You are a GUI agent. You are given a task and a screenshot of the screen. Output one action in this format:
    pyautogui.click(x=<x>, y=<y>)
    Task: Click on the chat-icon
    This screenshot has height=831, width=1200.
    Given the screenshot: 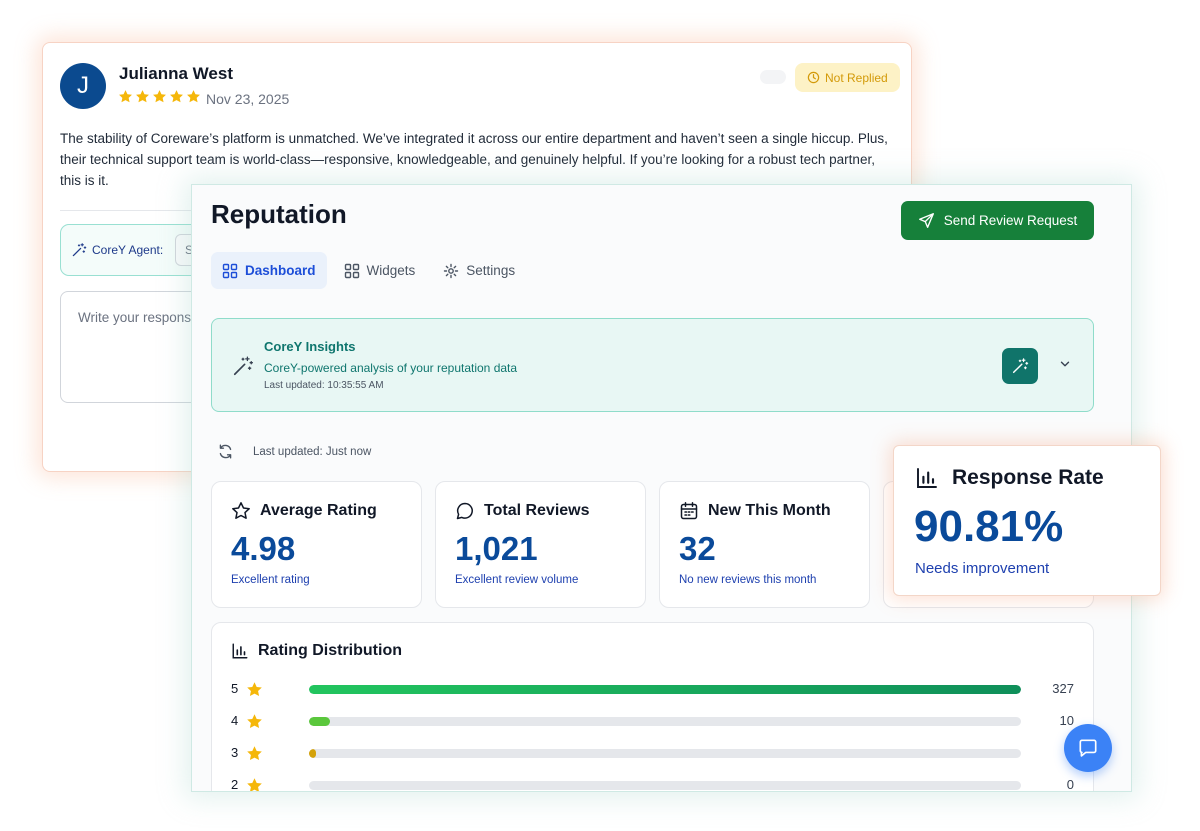 What is the action you would take?
    pyautogui.click(x=1088, y=748)
    